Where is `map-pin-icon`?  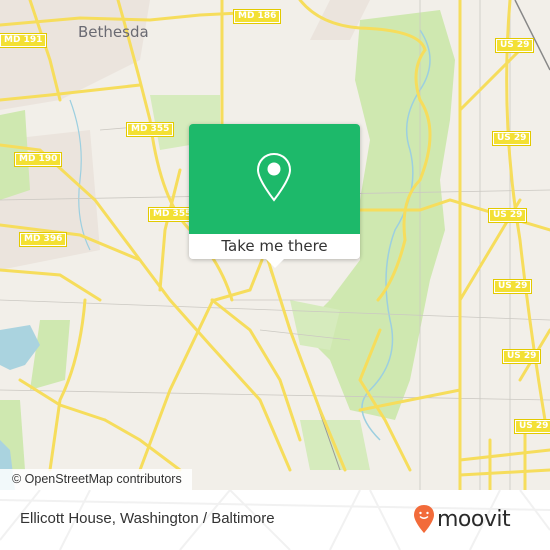 map-pin-icon is located at coordinates (274, 177).